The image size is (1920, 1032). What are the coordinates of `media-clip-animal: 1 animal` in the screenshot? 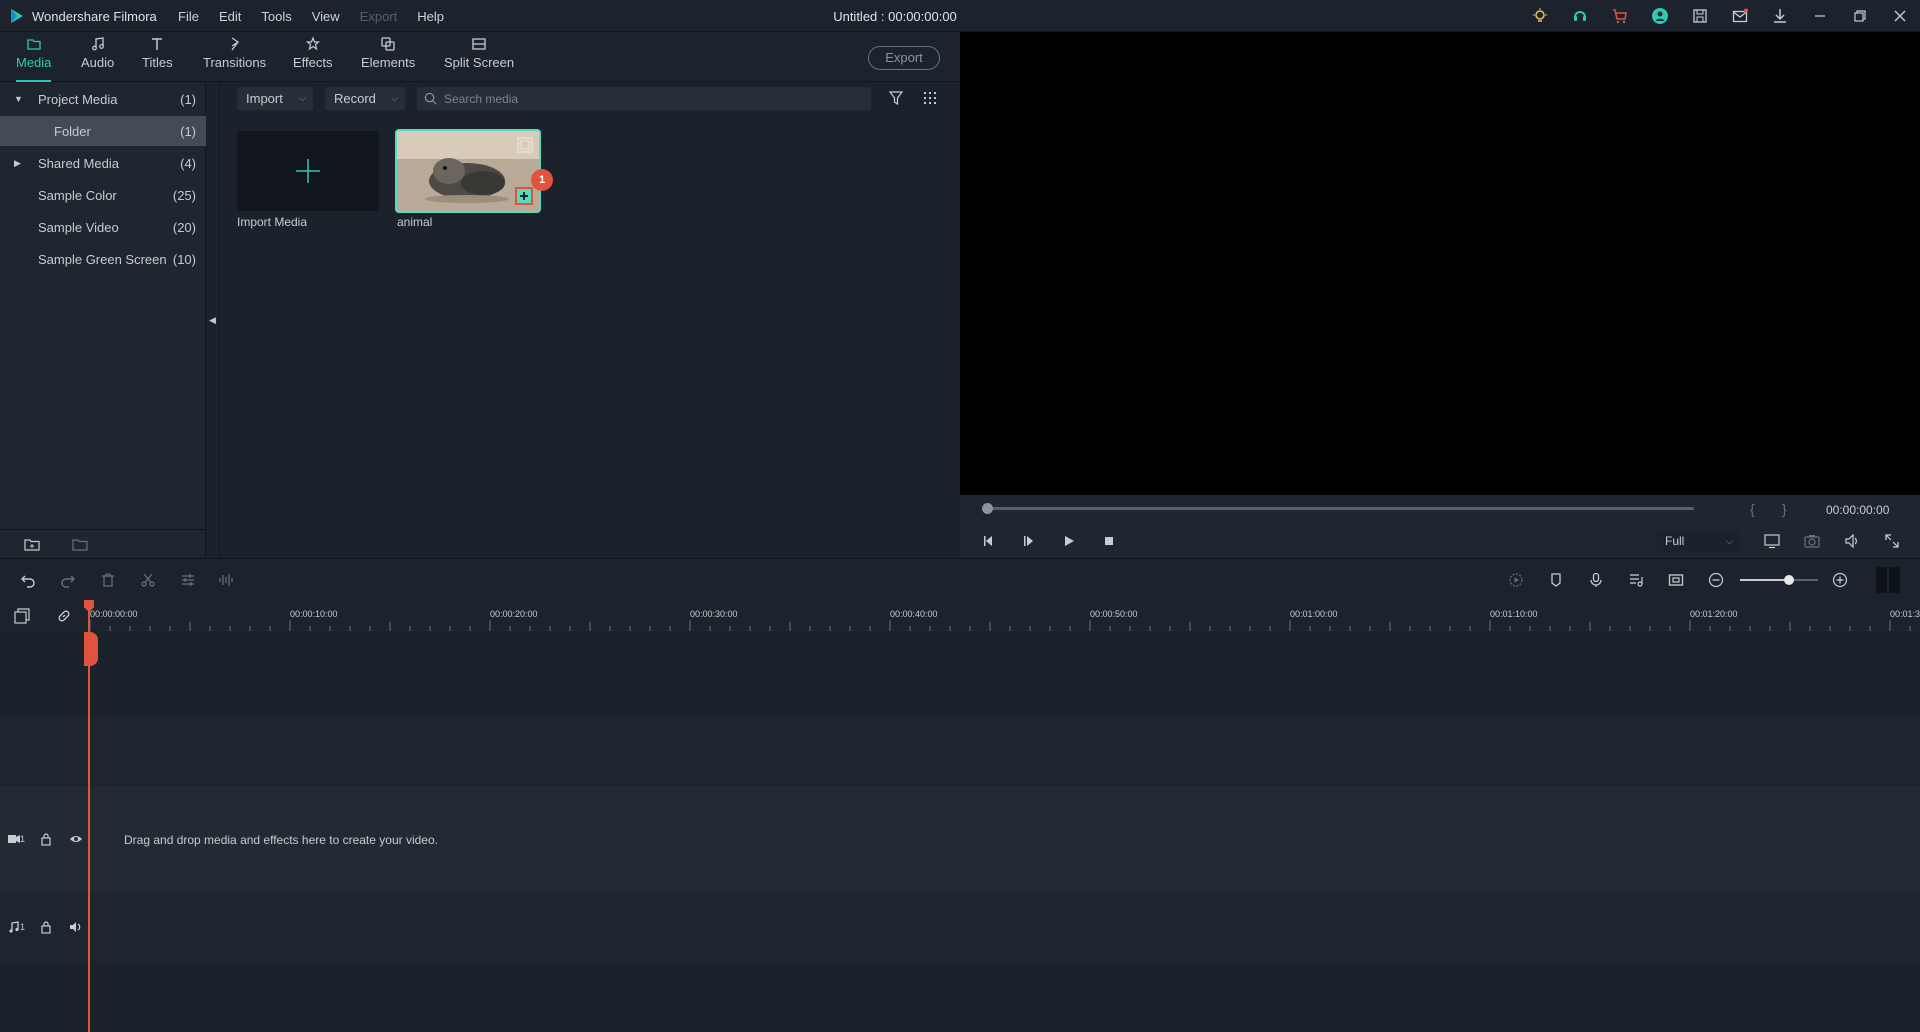 It's located at (474, 179).